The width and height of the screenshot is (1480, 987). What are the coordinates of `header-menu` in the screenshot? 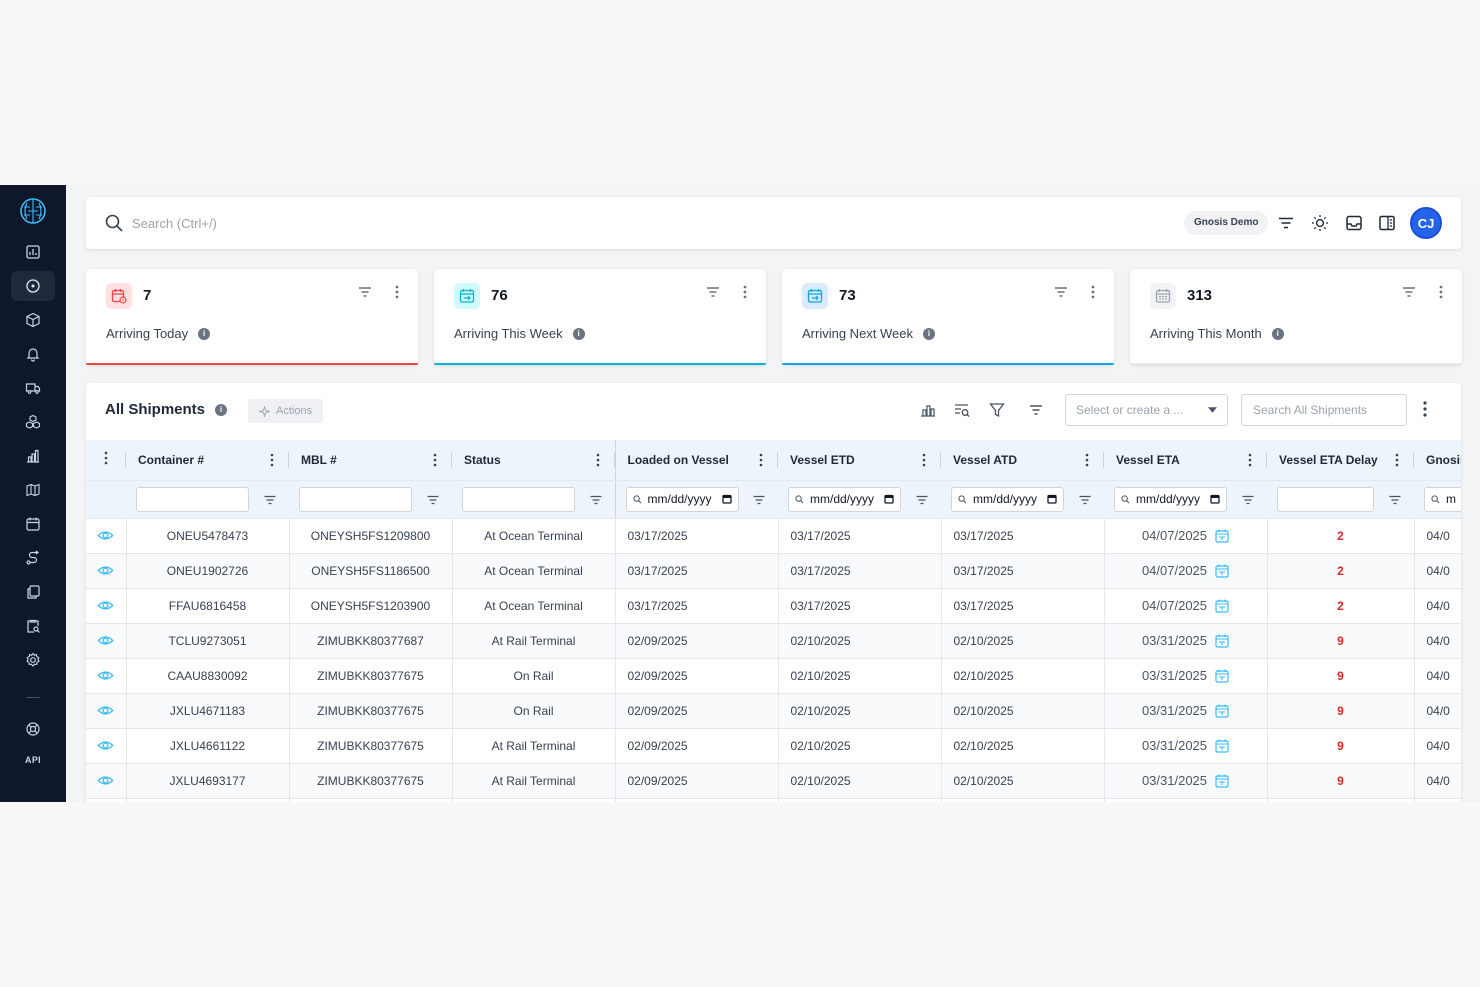 It's located at (106, 460).